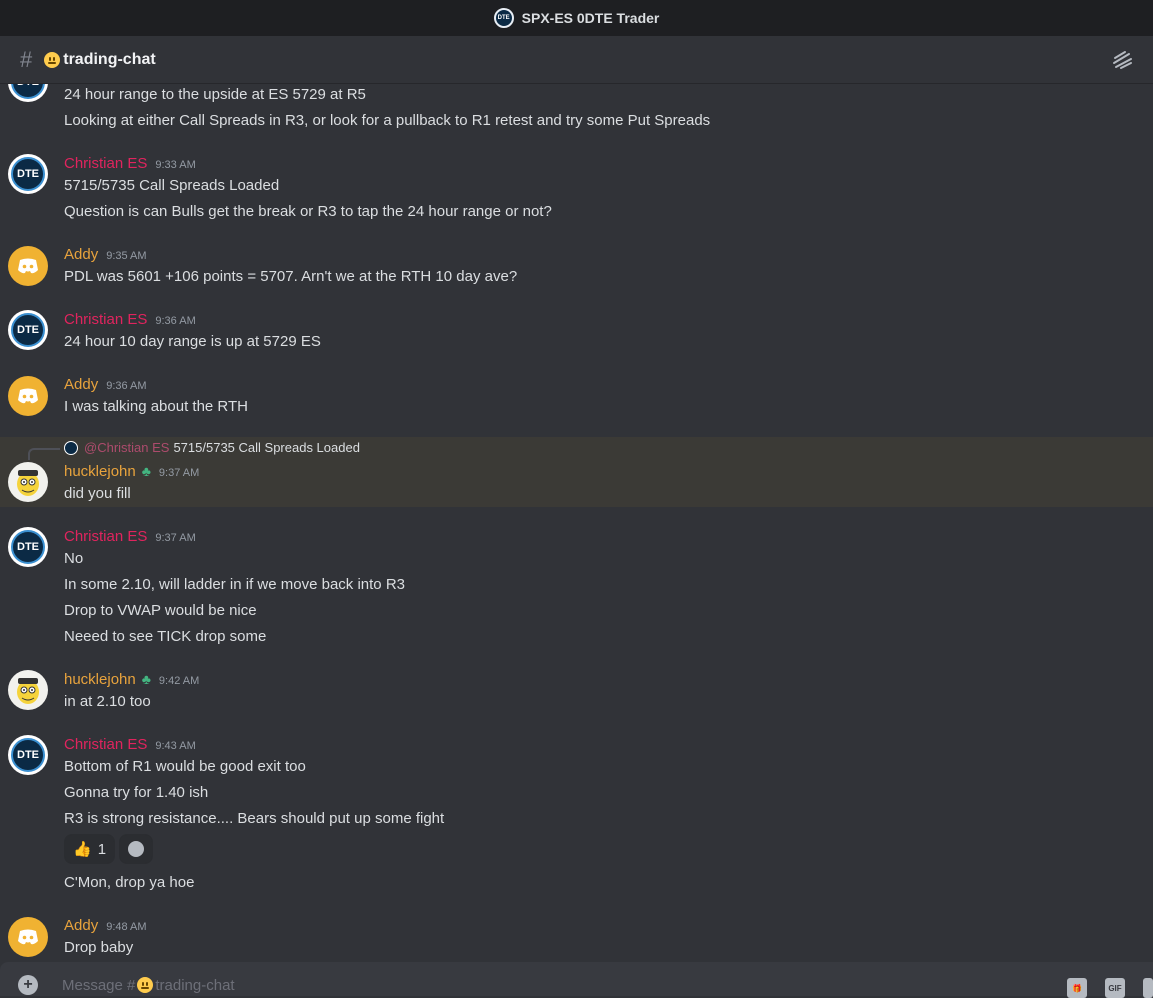 The width and height of the screenshot is (1153, 998). I want to click on server-title: SPX-ES 0DTE Trader, so click(590, 18).